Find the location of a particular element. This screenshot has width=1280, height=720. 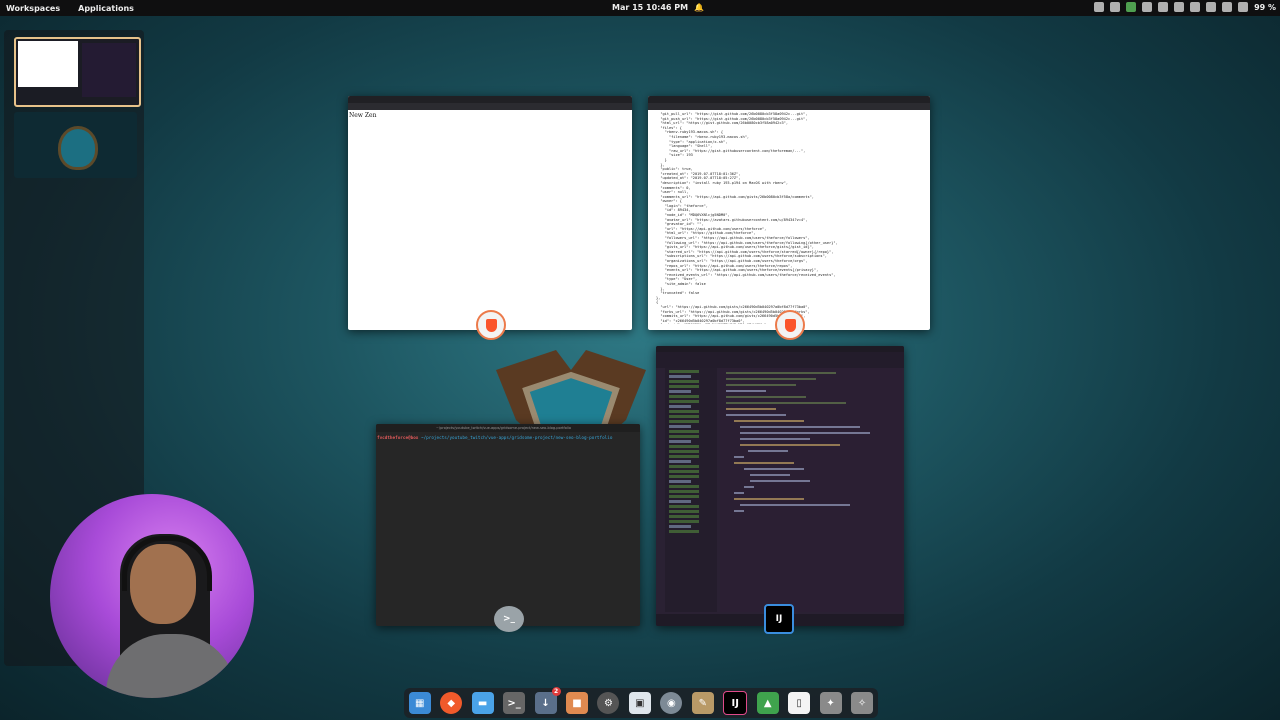

ravenclaw-crest-image is located at coordinates (78, 148).